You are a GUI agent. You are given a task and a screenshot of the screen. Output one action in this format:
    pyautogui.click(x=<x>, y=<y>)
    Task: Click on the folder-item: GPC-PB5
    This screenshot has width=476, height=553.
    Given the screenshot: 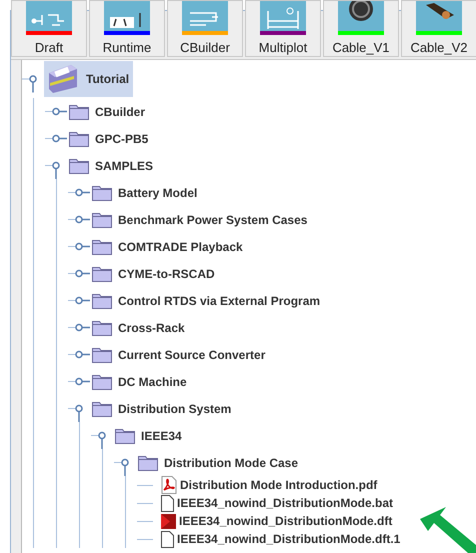 What is the action you would take?
    pyautogui.click(x=109, y=138)
    